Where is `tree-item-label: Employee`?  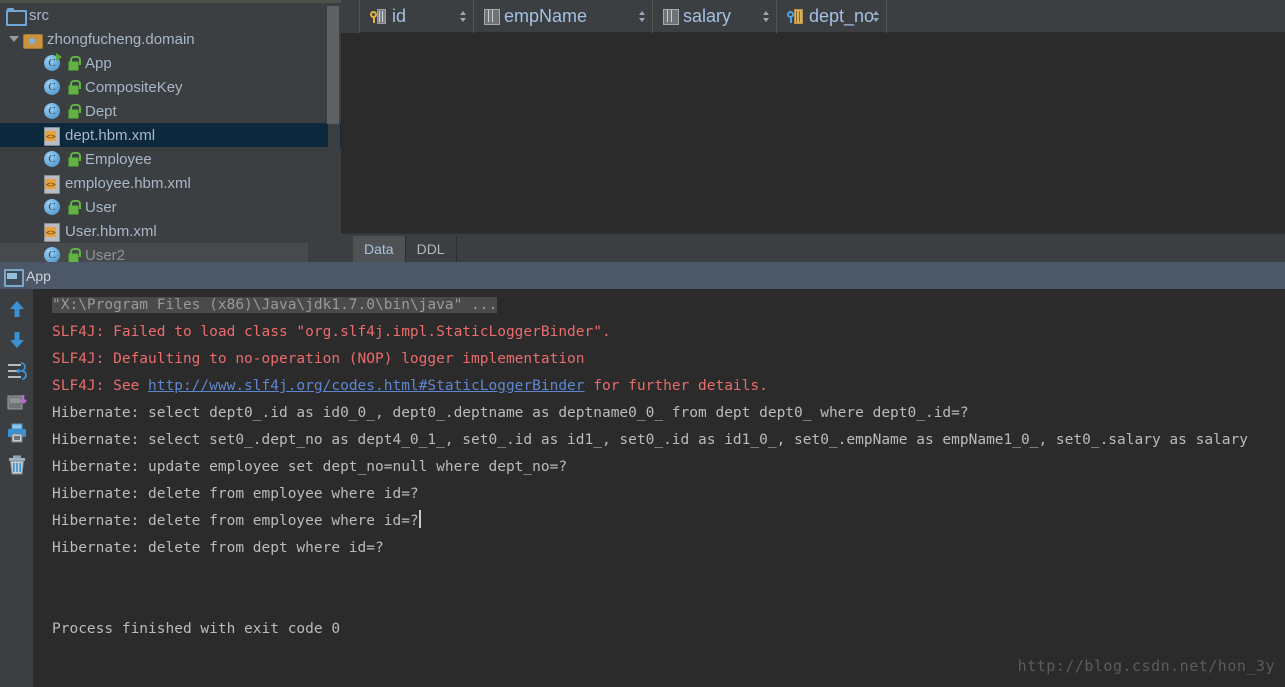
tree-item-label: Employee is located at coordinates (118, 159).